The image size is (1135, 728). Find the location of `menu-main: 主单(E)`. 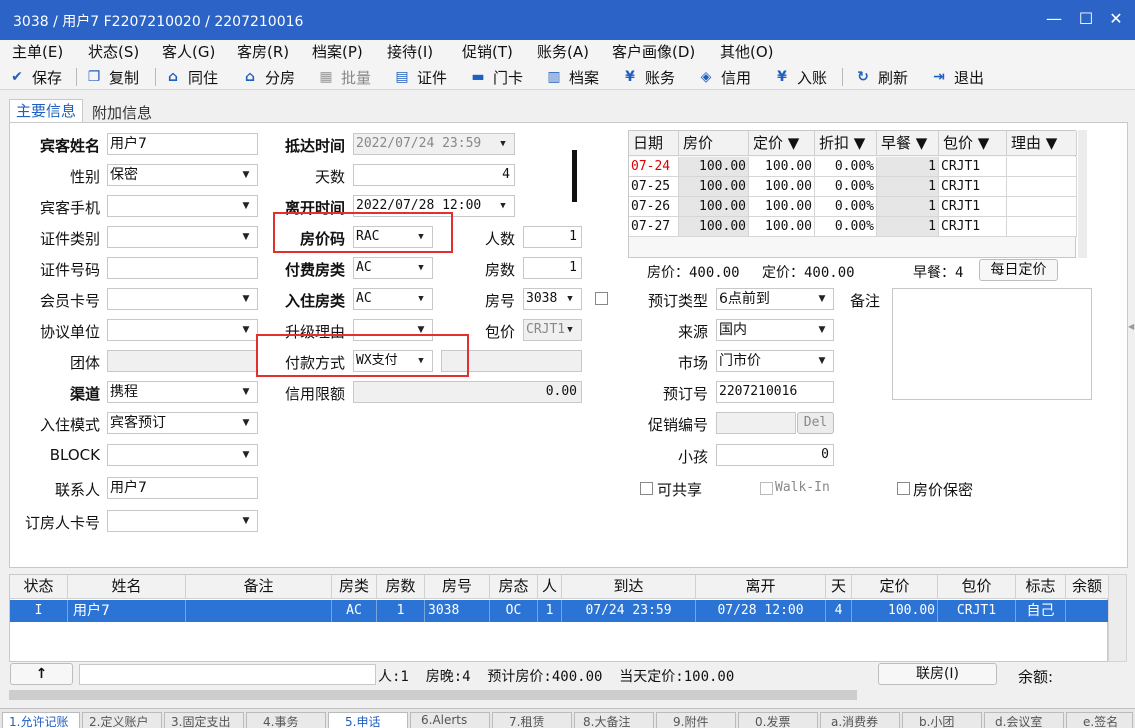

menu-main: 主单(E) is located at coordinates (37, 51).